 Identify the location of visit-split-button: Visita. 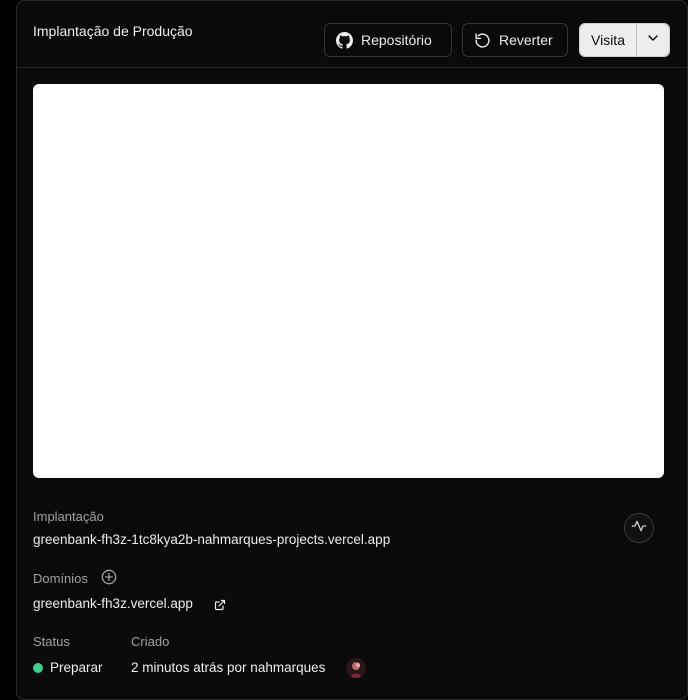
(624, 40).